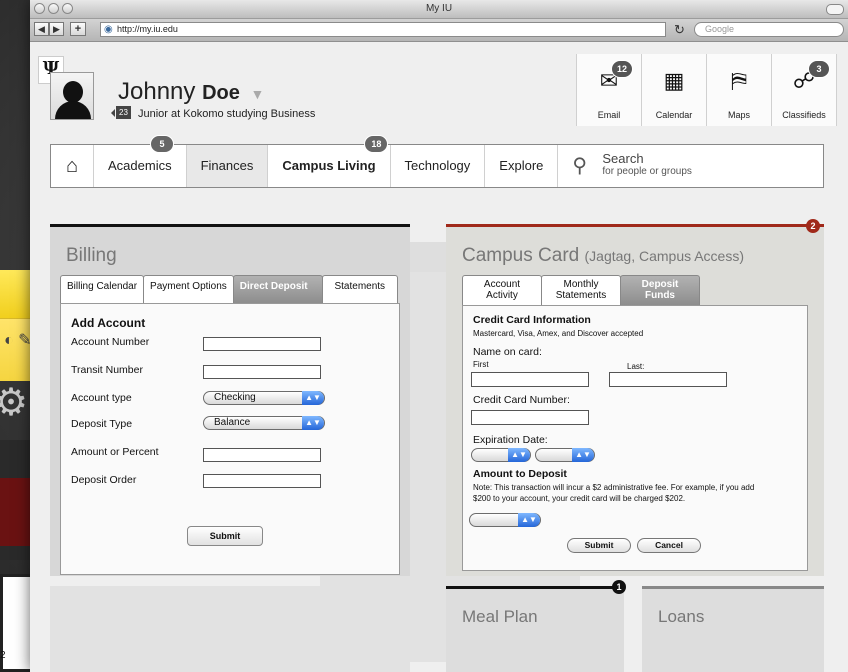 The width and height of the screenshot is (848, 672). What do you see at coordinates (530, 417) in the screenshot?
I see `card-number-input` at bounding box center [530, 417].